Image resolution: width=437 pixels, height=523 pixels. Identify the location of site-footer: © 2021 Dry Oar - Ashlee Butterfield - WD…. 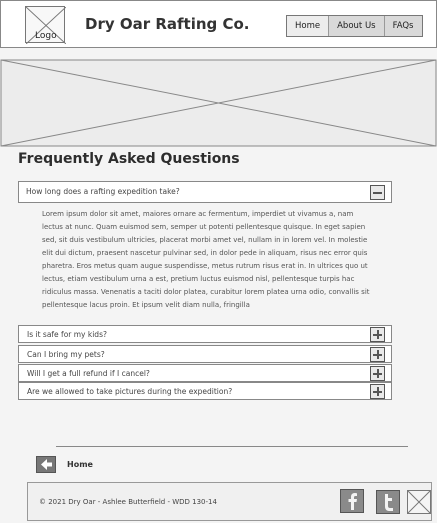
(229, 501).